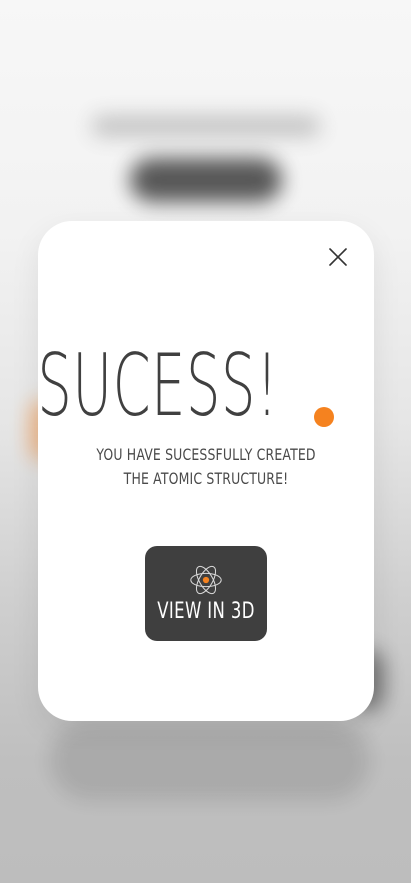  Describe the element at coordinates (206, 611) in the screenshot. I see `view-in-3d-label: VIEW IN 3D` at that location.